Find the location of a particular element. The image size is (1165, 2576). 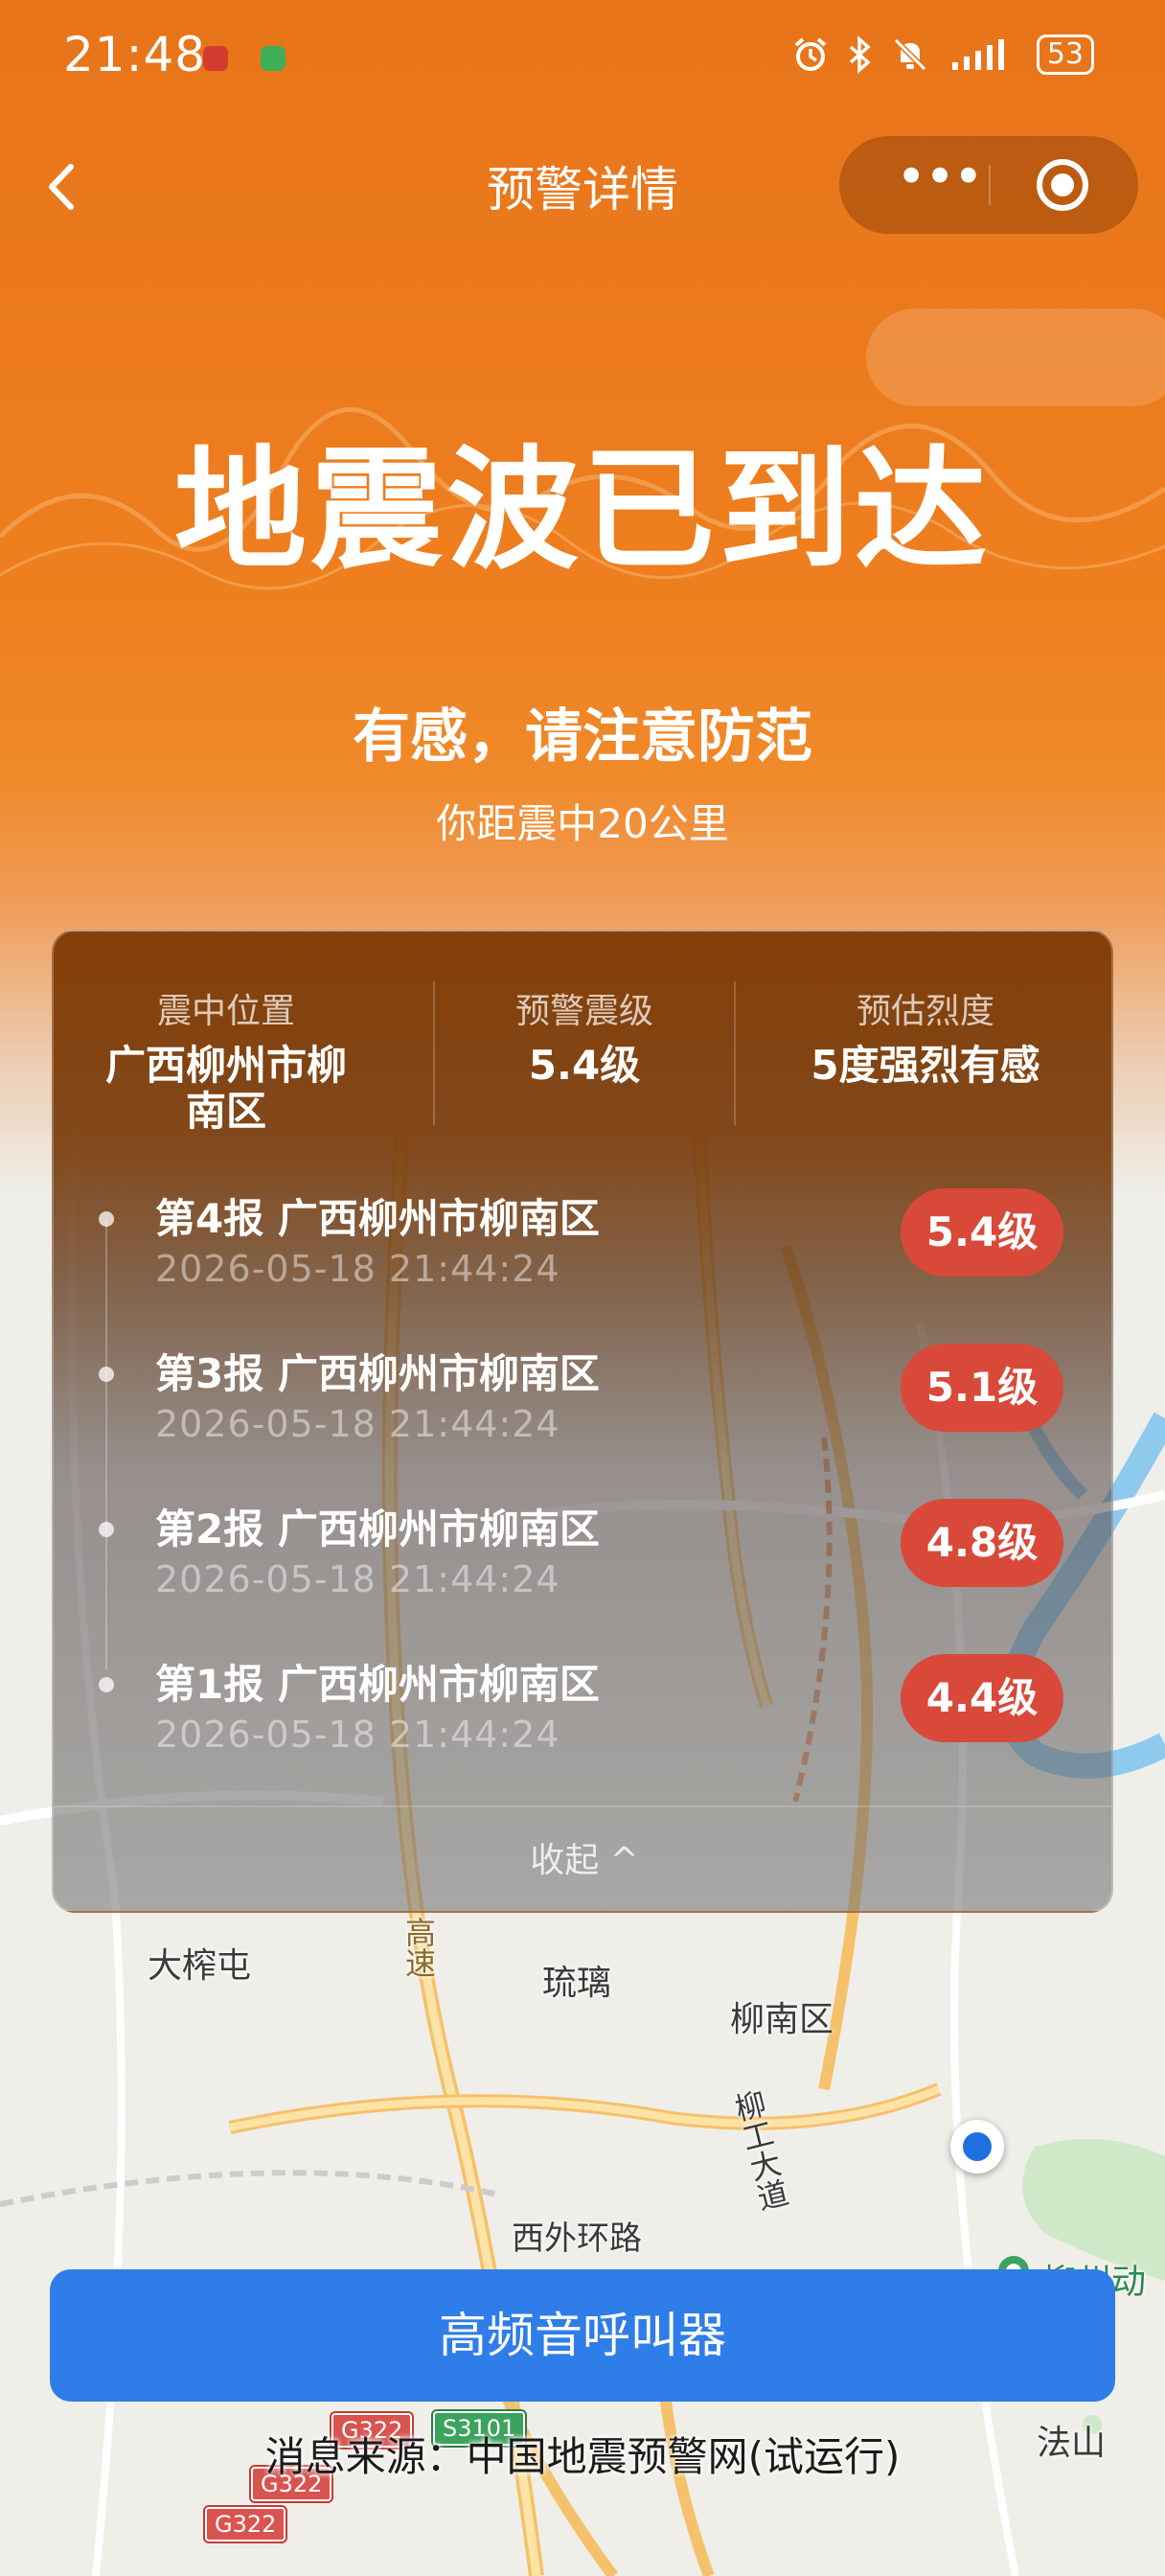

stat-label: 震中位置 is located at coordinates (226, 1012).